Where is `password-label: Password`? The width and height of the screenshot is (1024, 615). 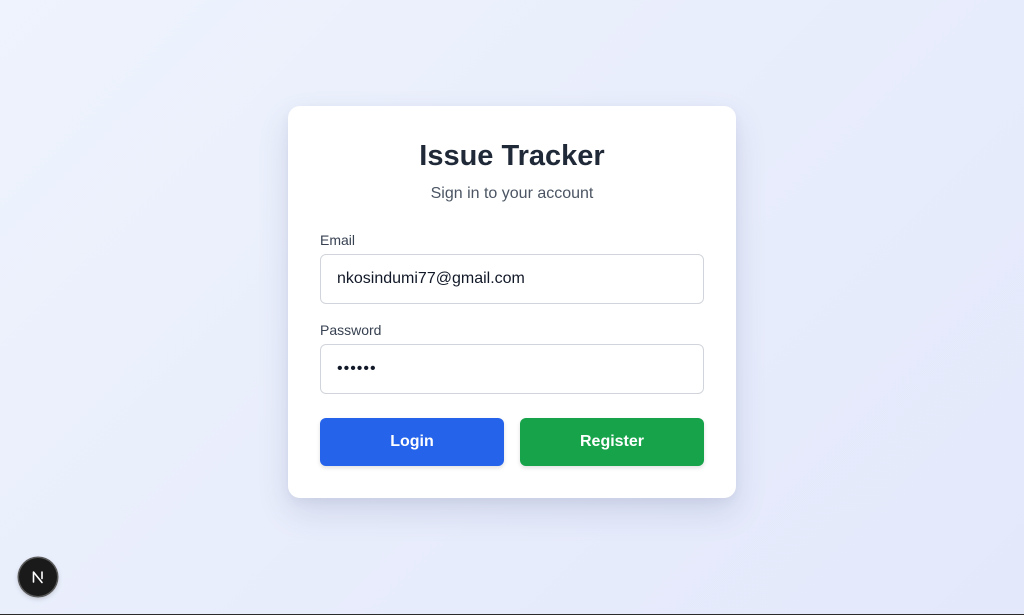 password-label: Password is located at coordinates (351, 330).